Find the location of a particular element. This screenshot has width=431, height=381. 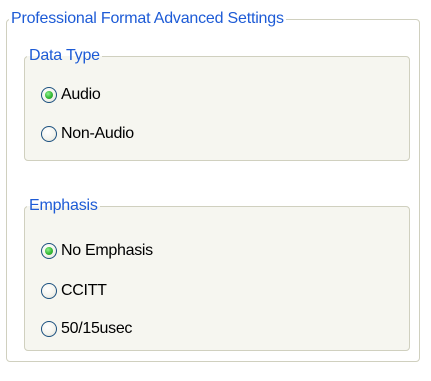

radio-ccitt: CCITT is located at coordinates (74, 291).